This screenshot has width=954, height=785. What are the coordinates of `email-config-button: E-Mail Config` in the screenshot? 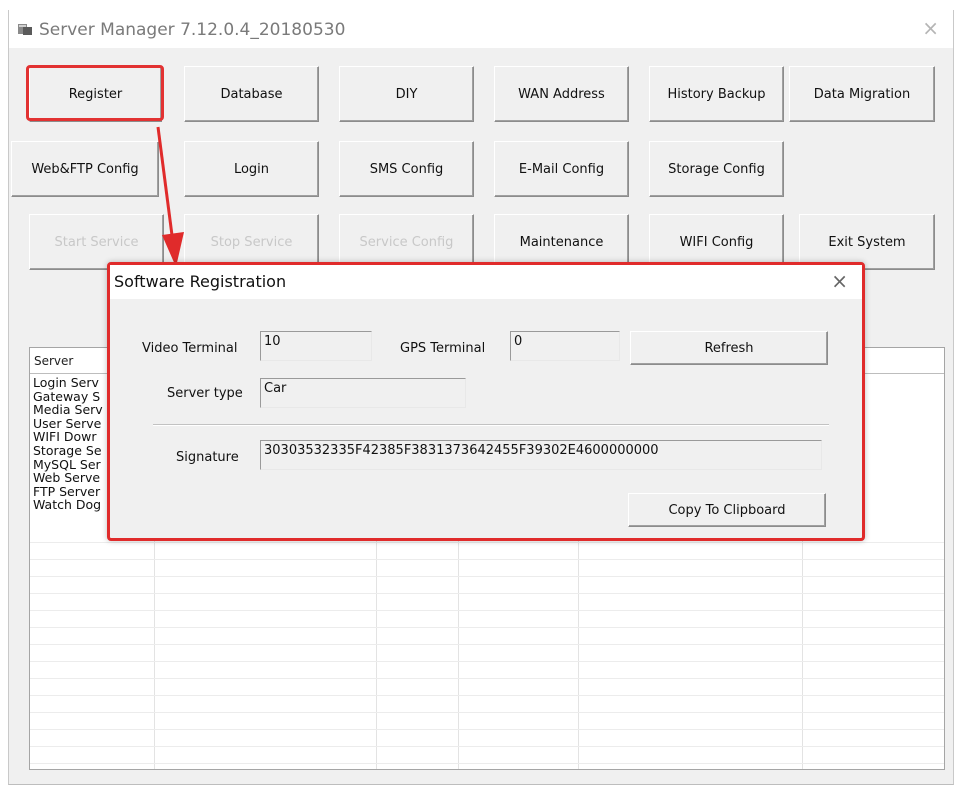 It's located at (561, 169).